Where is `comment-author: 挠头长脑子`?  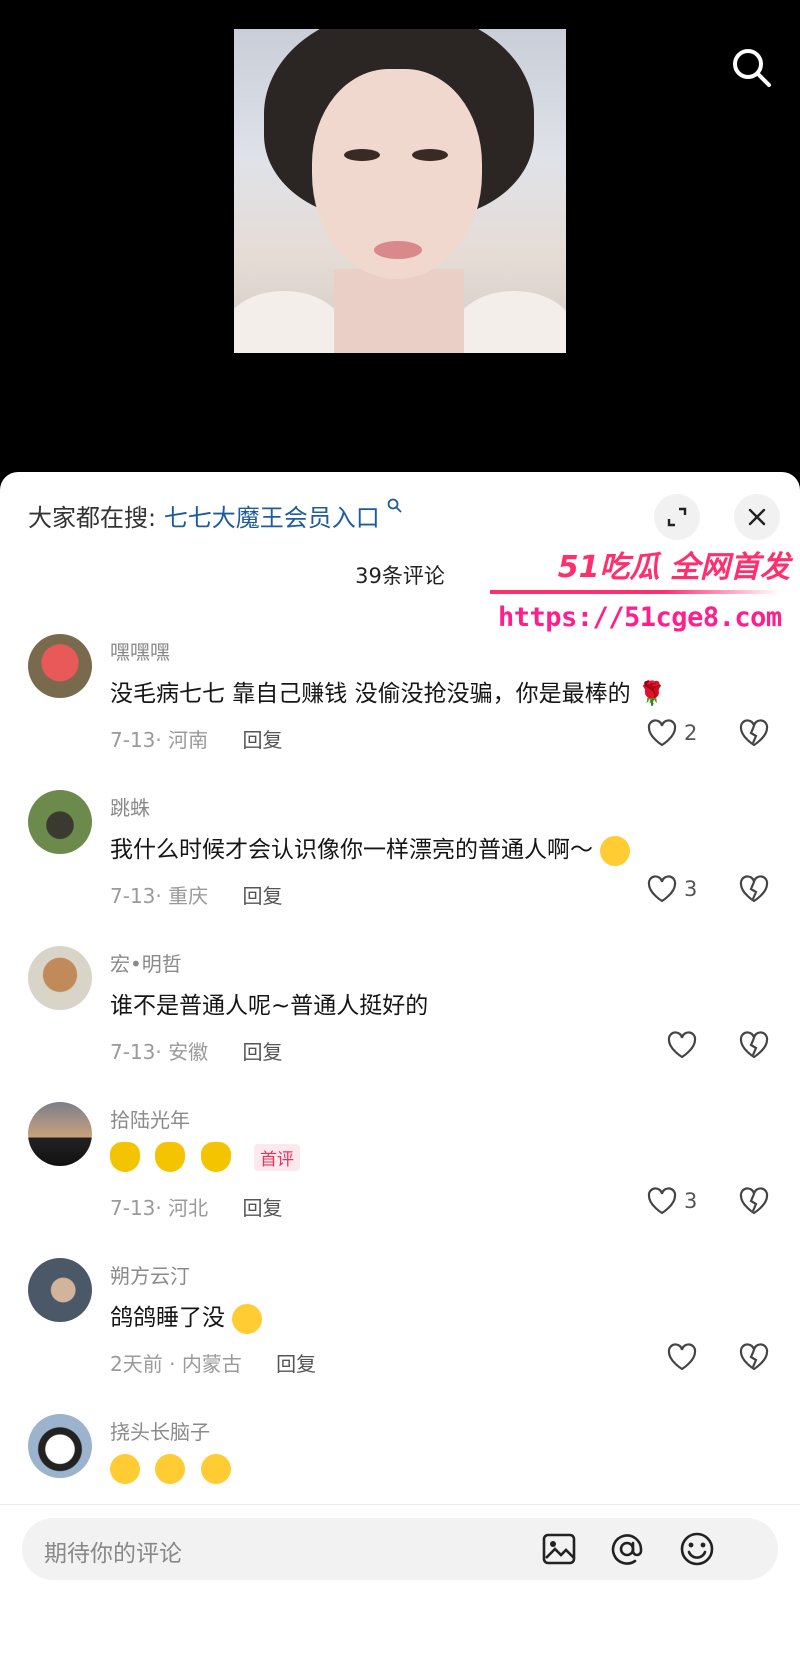
comment-author: 挠头长脑子 is located at coordinates (160, 1430).